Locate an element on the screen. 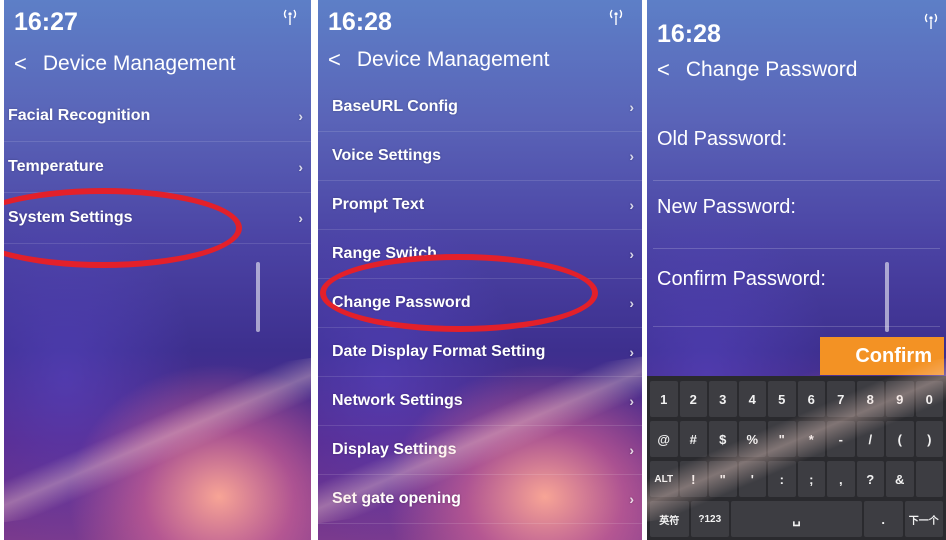  menu-item-label: Set gate opening is located at coordinates (396, 498).